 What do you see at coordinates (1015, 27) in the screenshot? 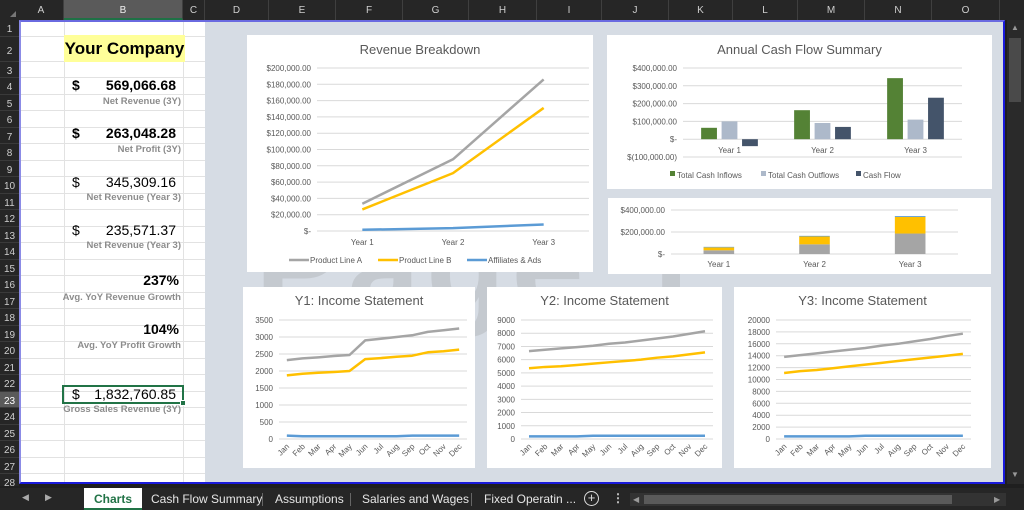
I see `scroll-up-icon: ▲` at bounding box center [1015, 27].